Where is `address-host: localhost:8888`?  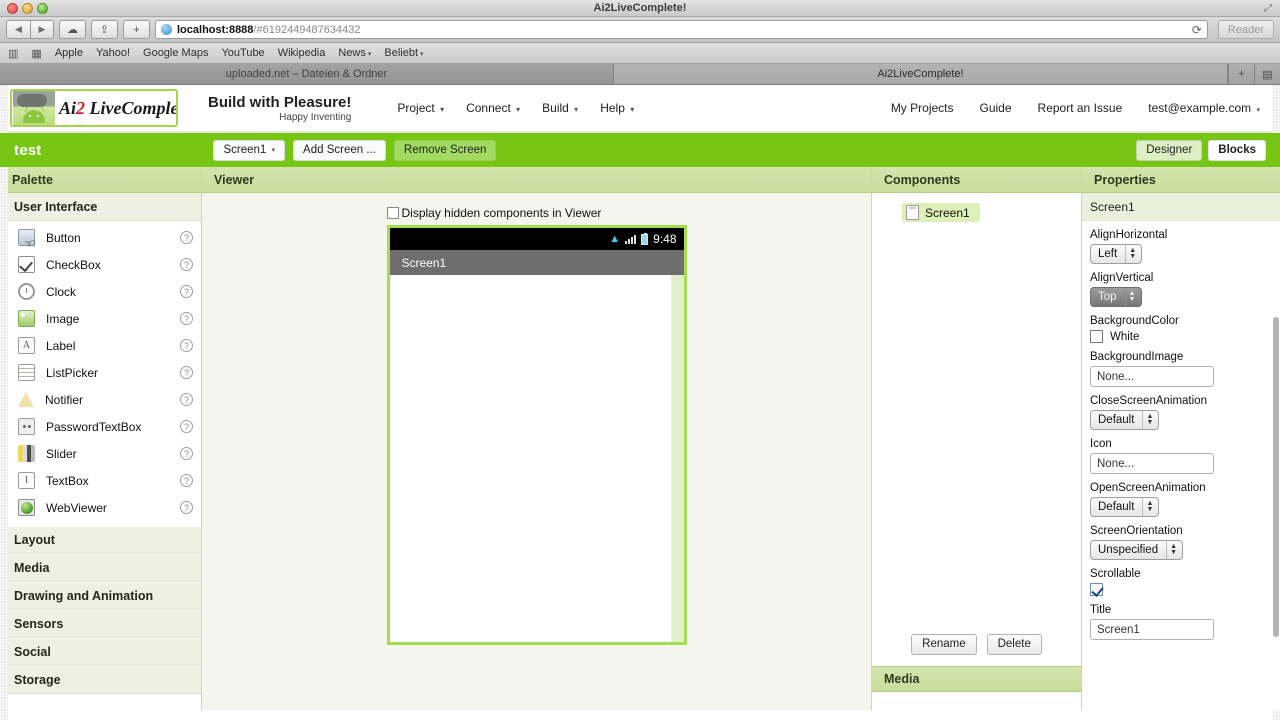
address-host: localhost:8888 is located at coordinates (215, 29).